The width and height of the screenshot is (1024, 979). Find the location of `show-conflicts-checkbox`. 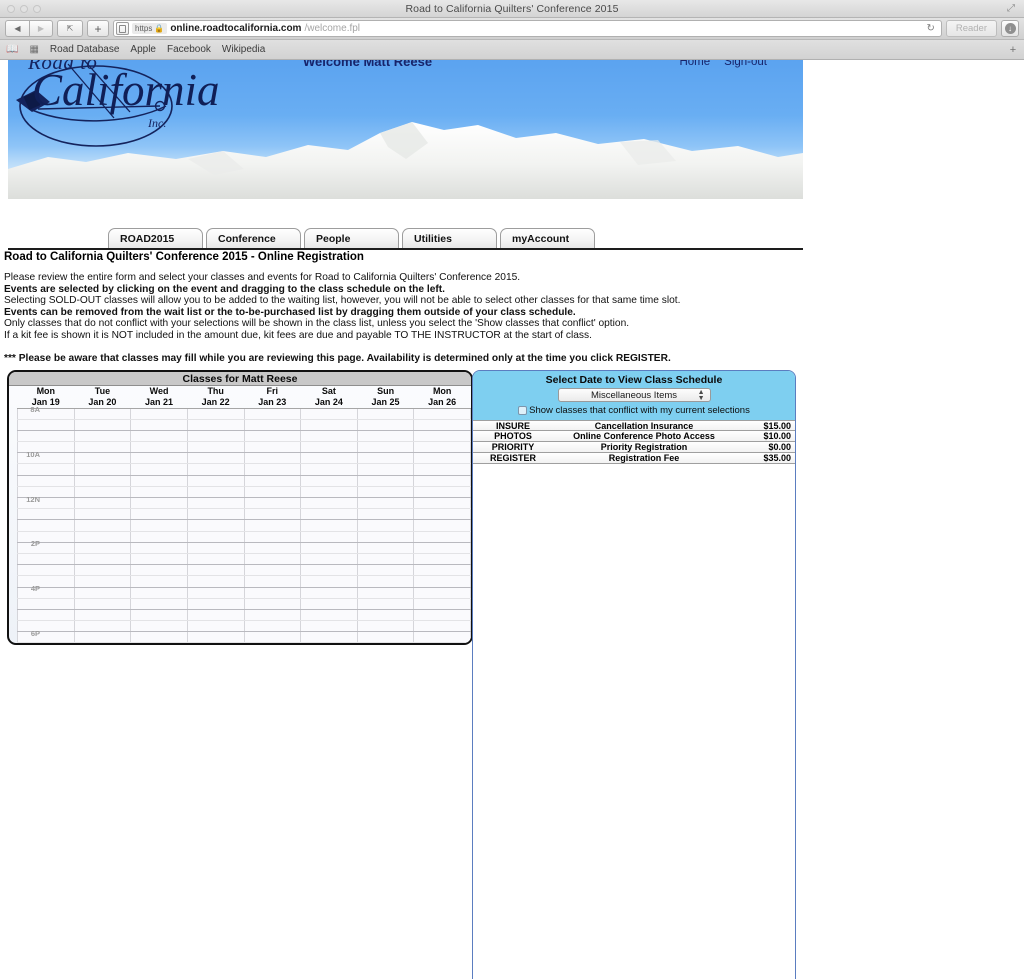

show-conflicts-checkbox is located at coordinates (523, 410).